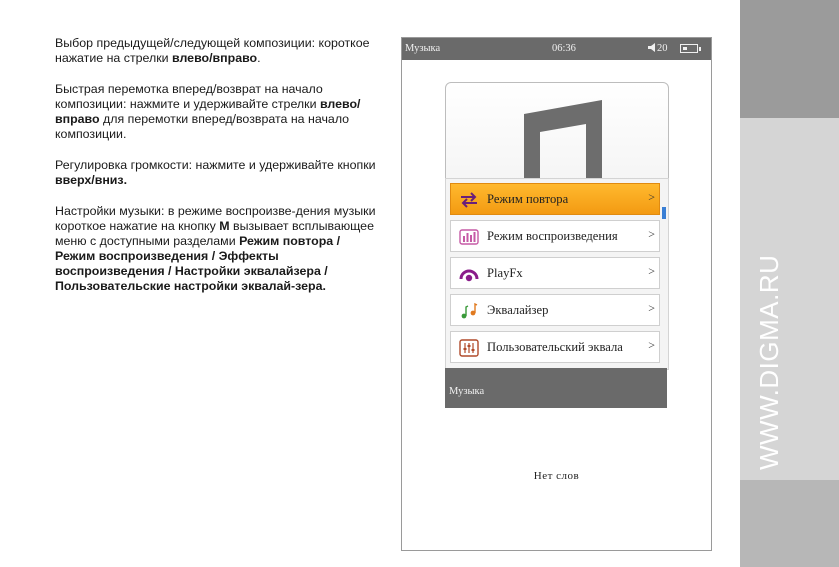  What do you see at coordinates (528, 199) in the screenshot?
I see `menu-item-label: Режим повтора` at bounding box center [528, 199].